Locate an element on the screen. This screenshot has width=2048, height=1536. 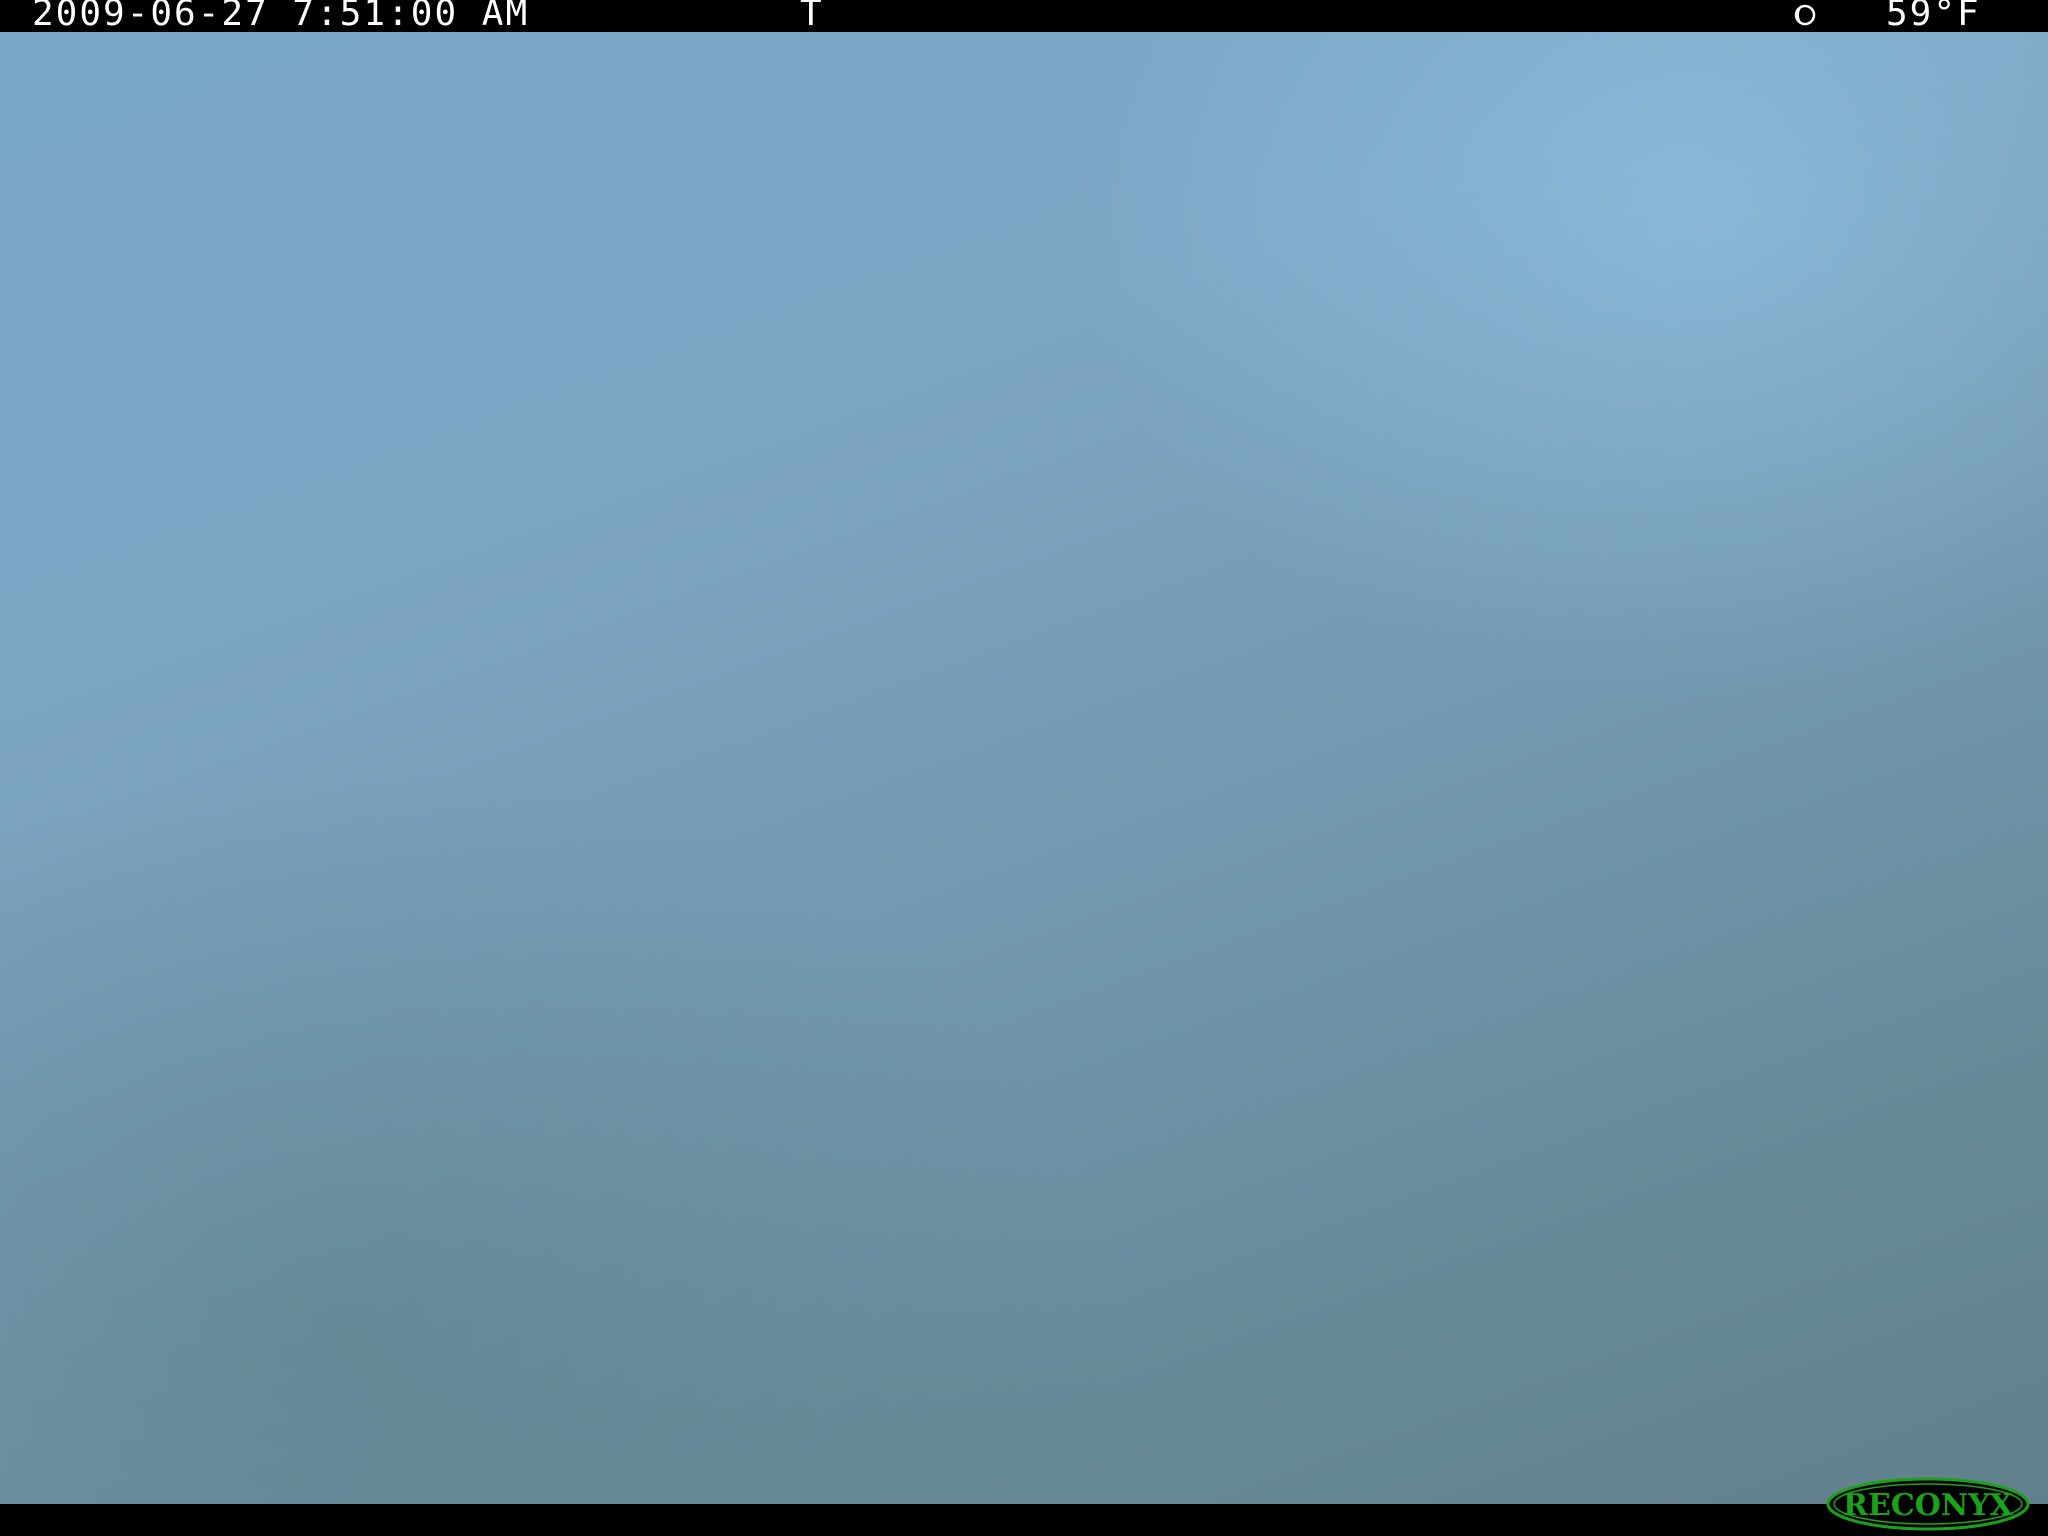
temperature-label: 59°F is located at coordinates (1933, 17).